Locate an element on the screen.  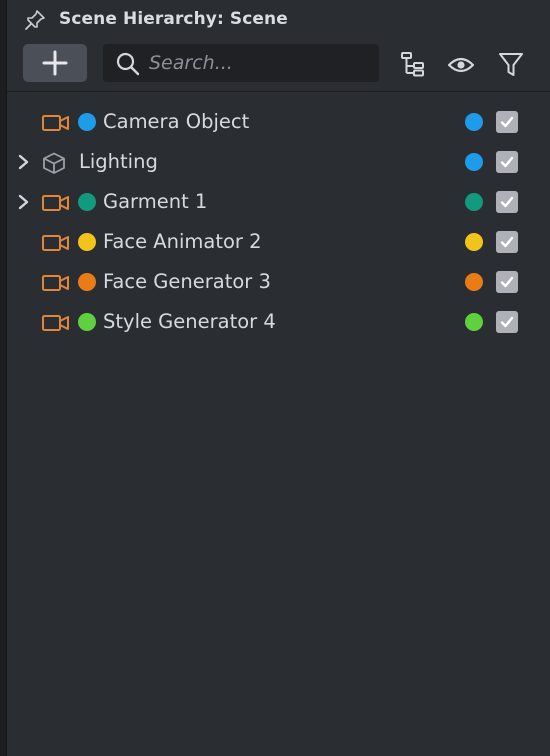
eye-icon is located at coordinates (461, 65).